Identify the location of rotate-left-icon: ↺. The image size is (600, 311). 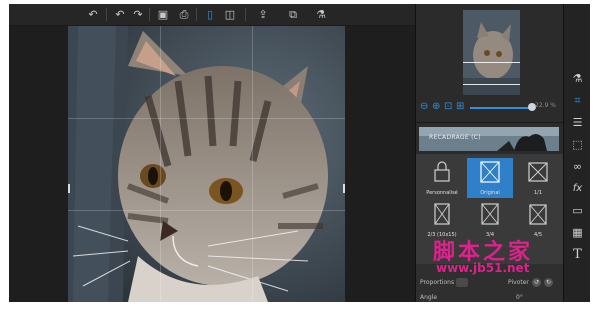
(536, 282).